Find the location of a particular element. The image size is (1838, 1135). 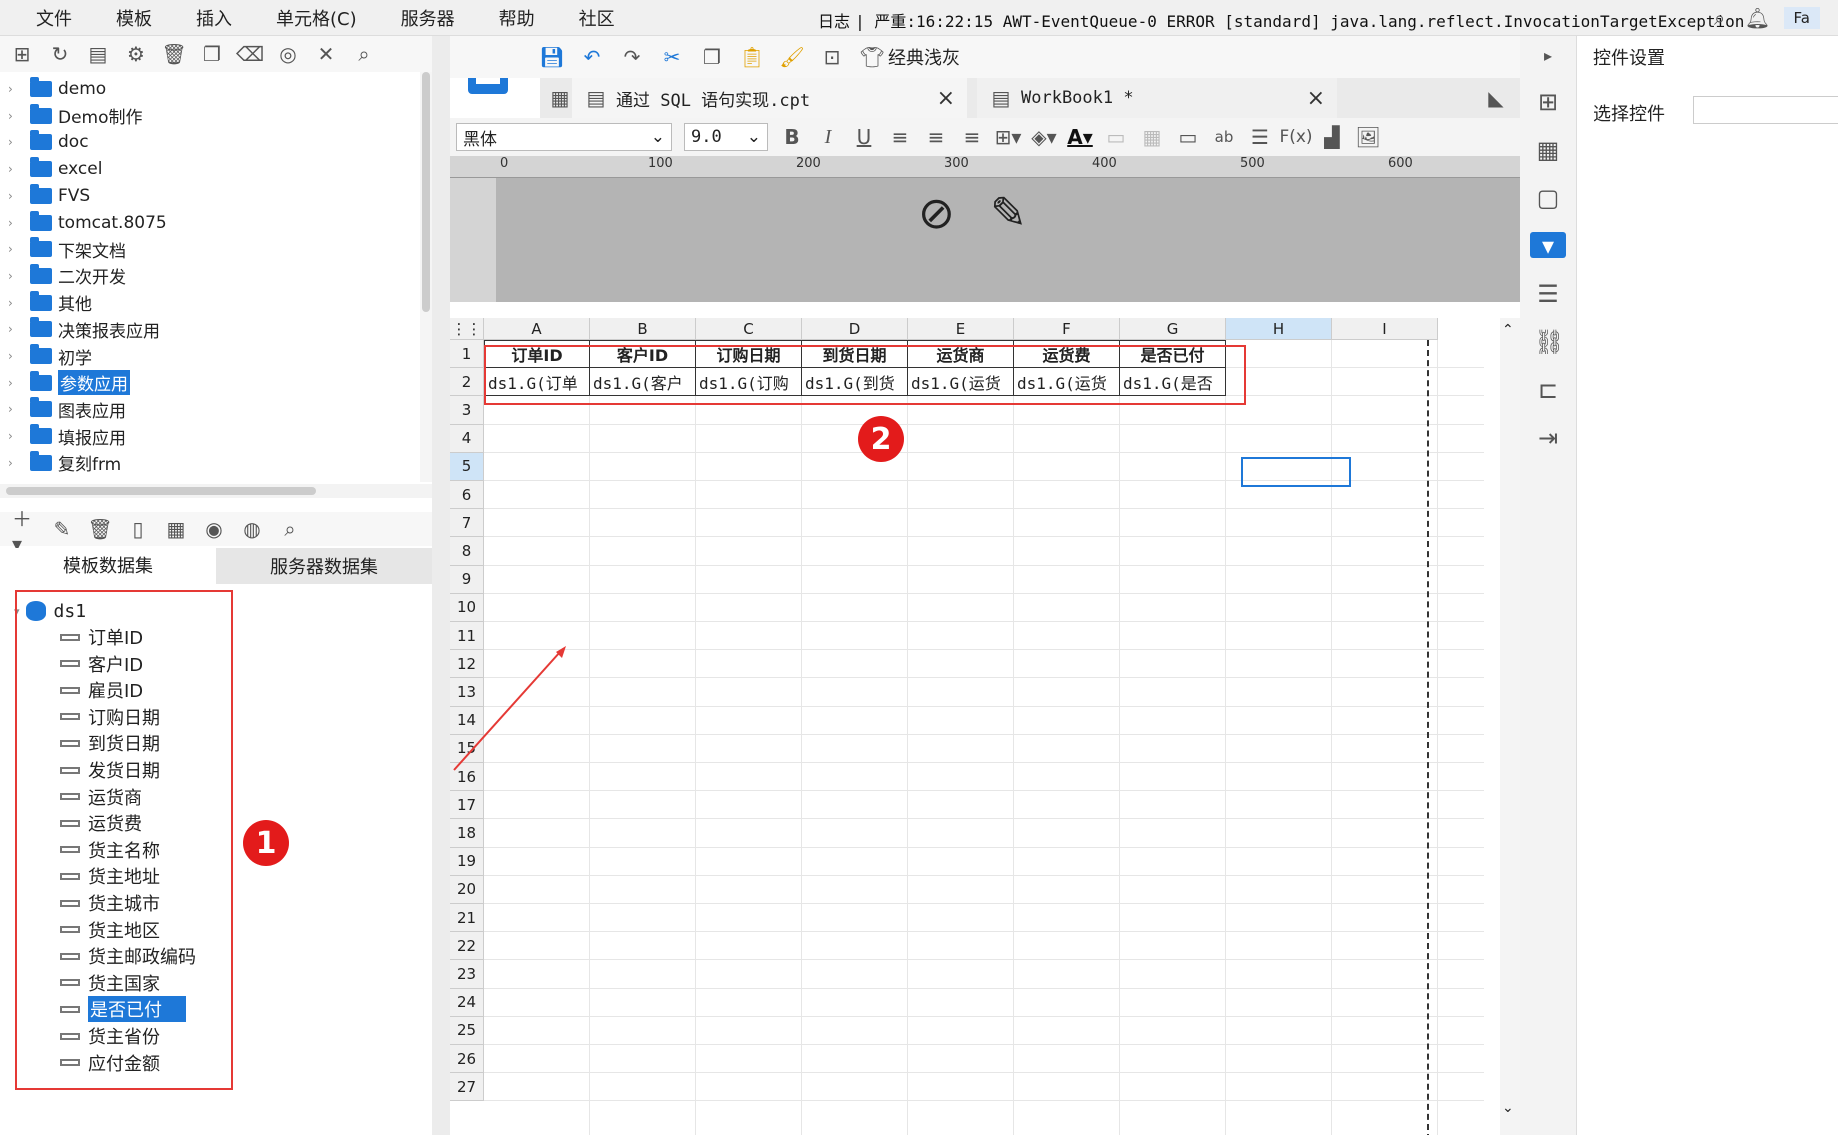

menu-item-5: 帮助 is located at coordinates (517, 18).